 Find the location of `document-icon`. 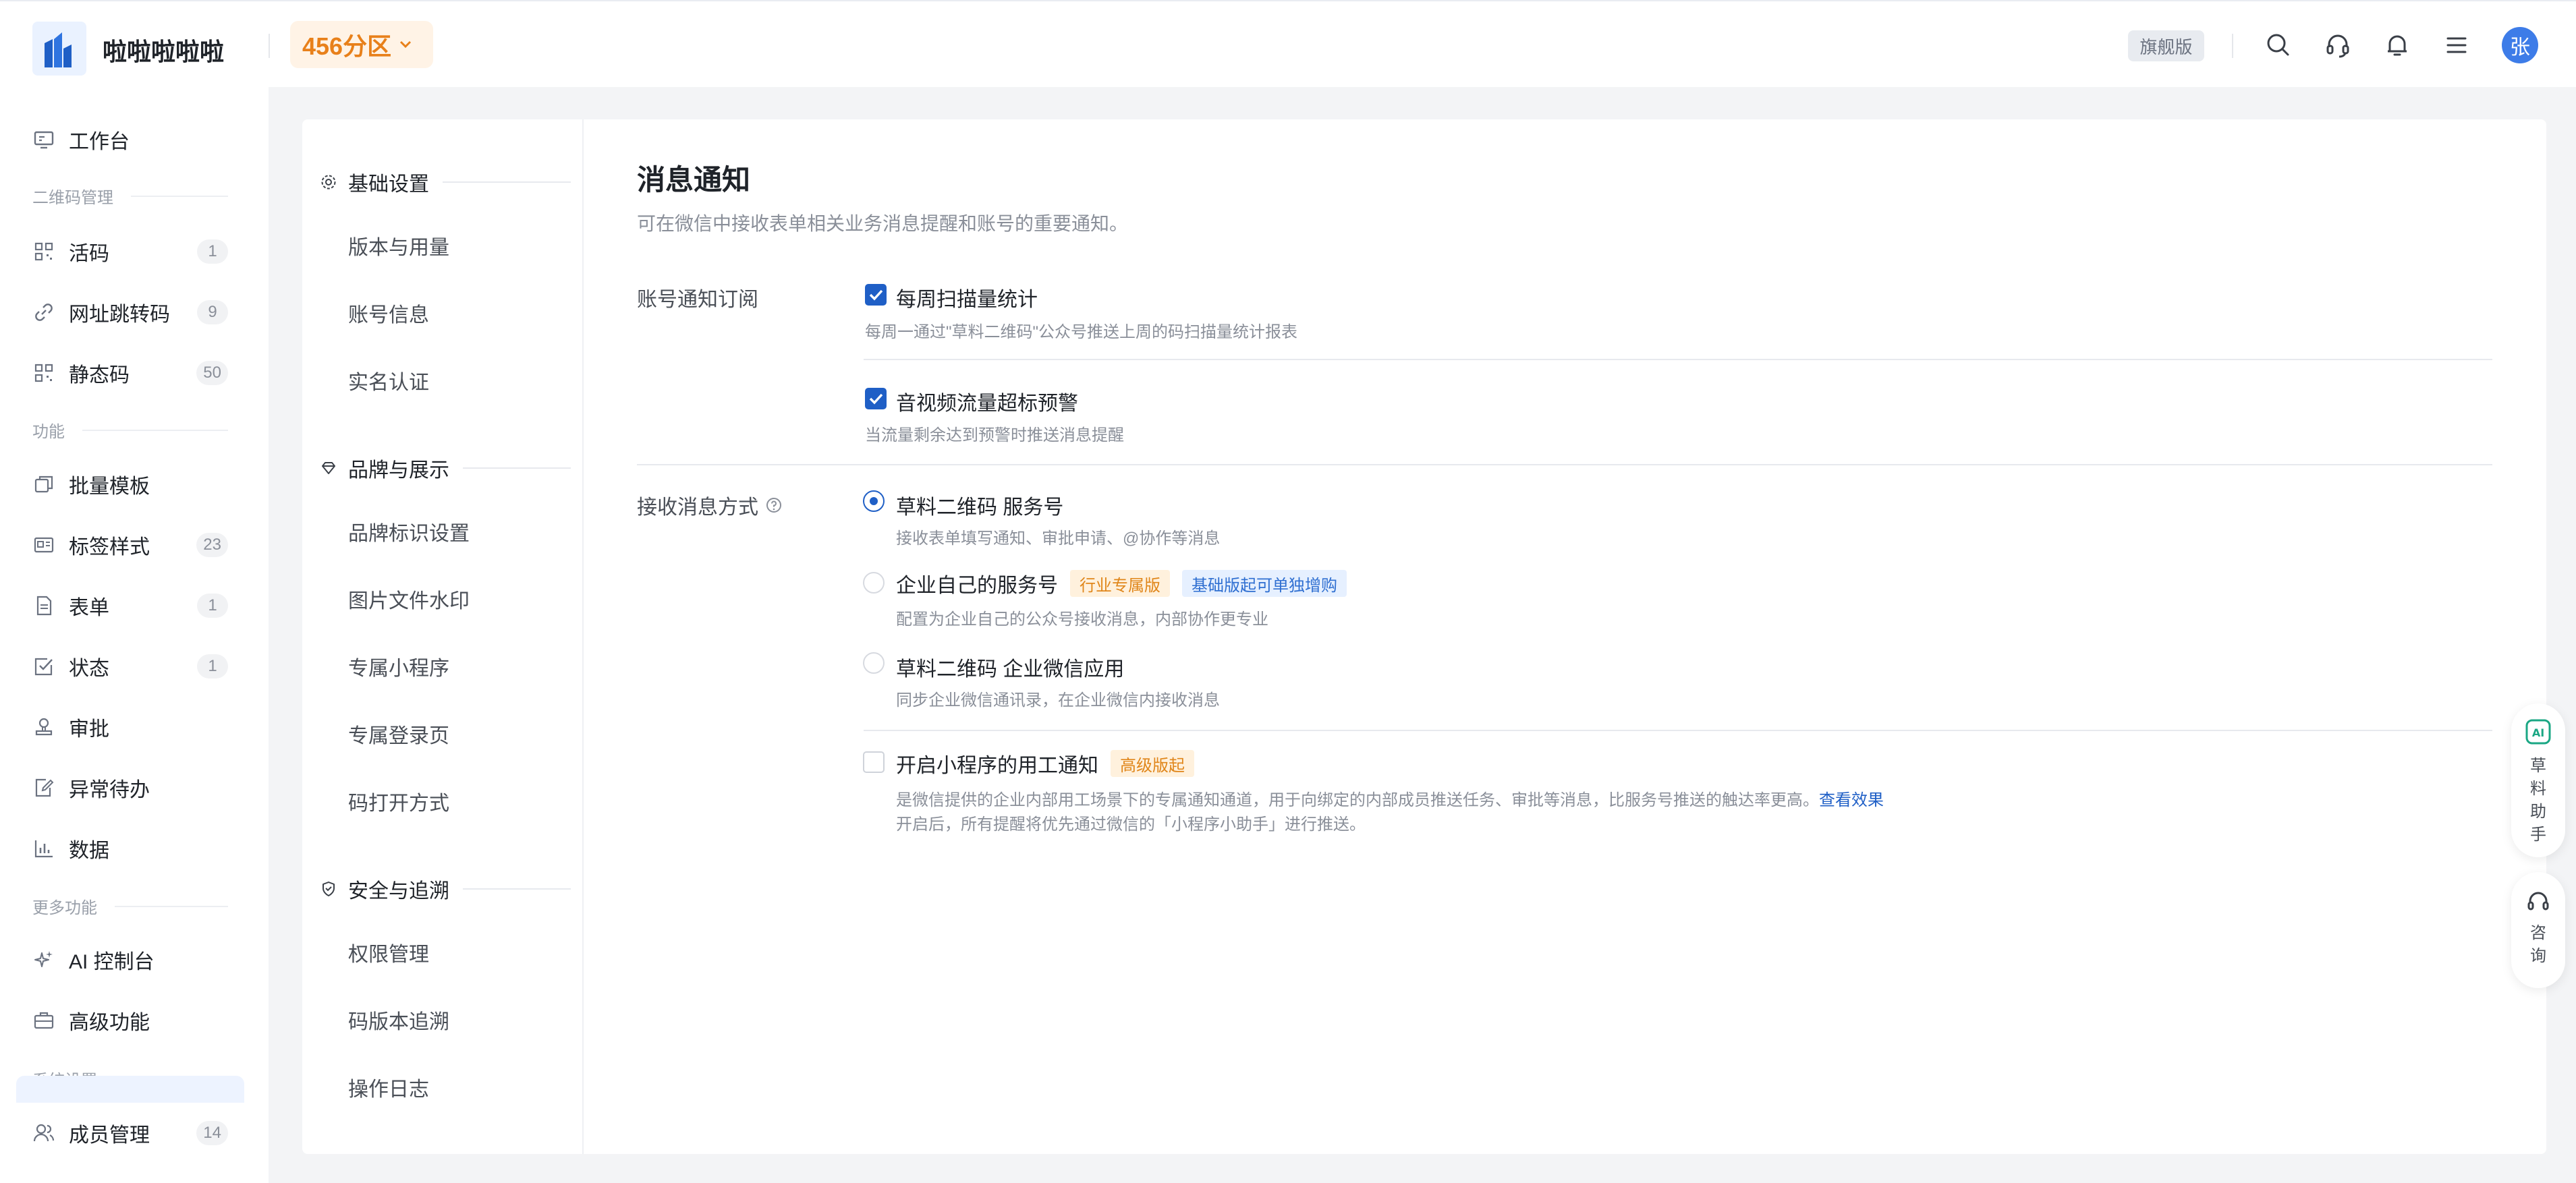

document-icon is located at coordinates (44, 606).